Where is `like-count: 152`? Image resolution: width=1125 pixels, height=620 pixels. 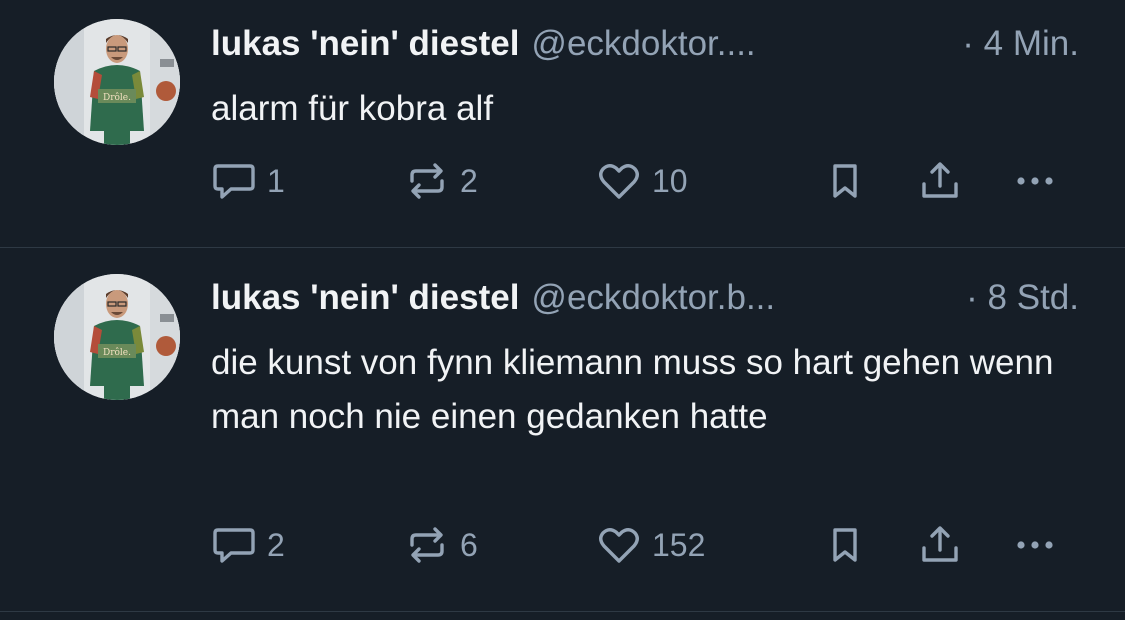 like-count: 152 is located at coordinates (679, 544).